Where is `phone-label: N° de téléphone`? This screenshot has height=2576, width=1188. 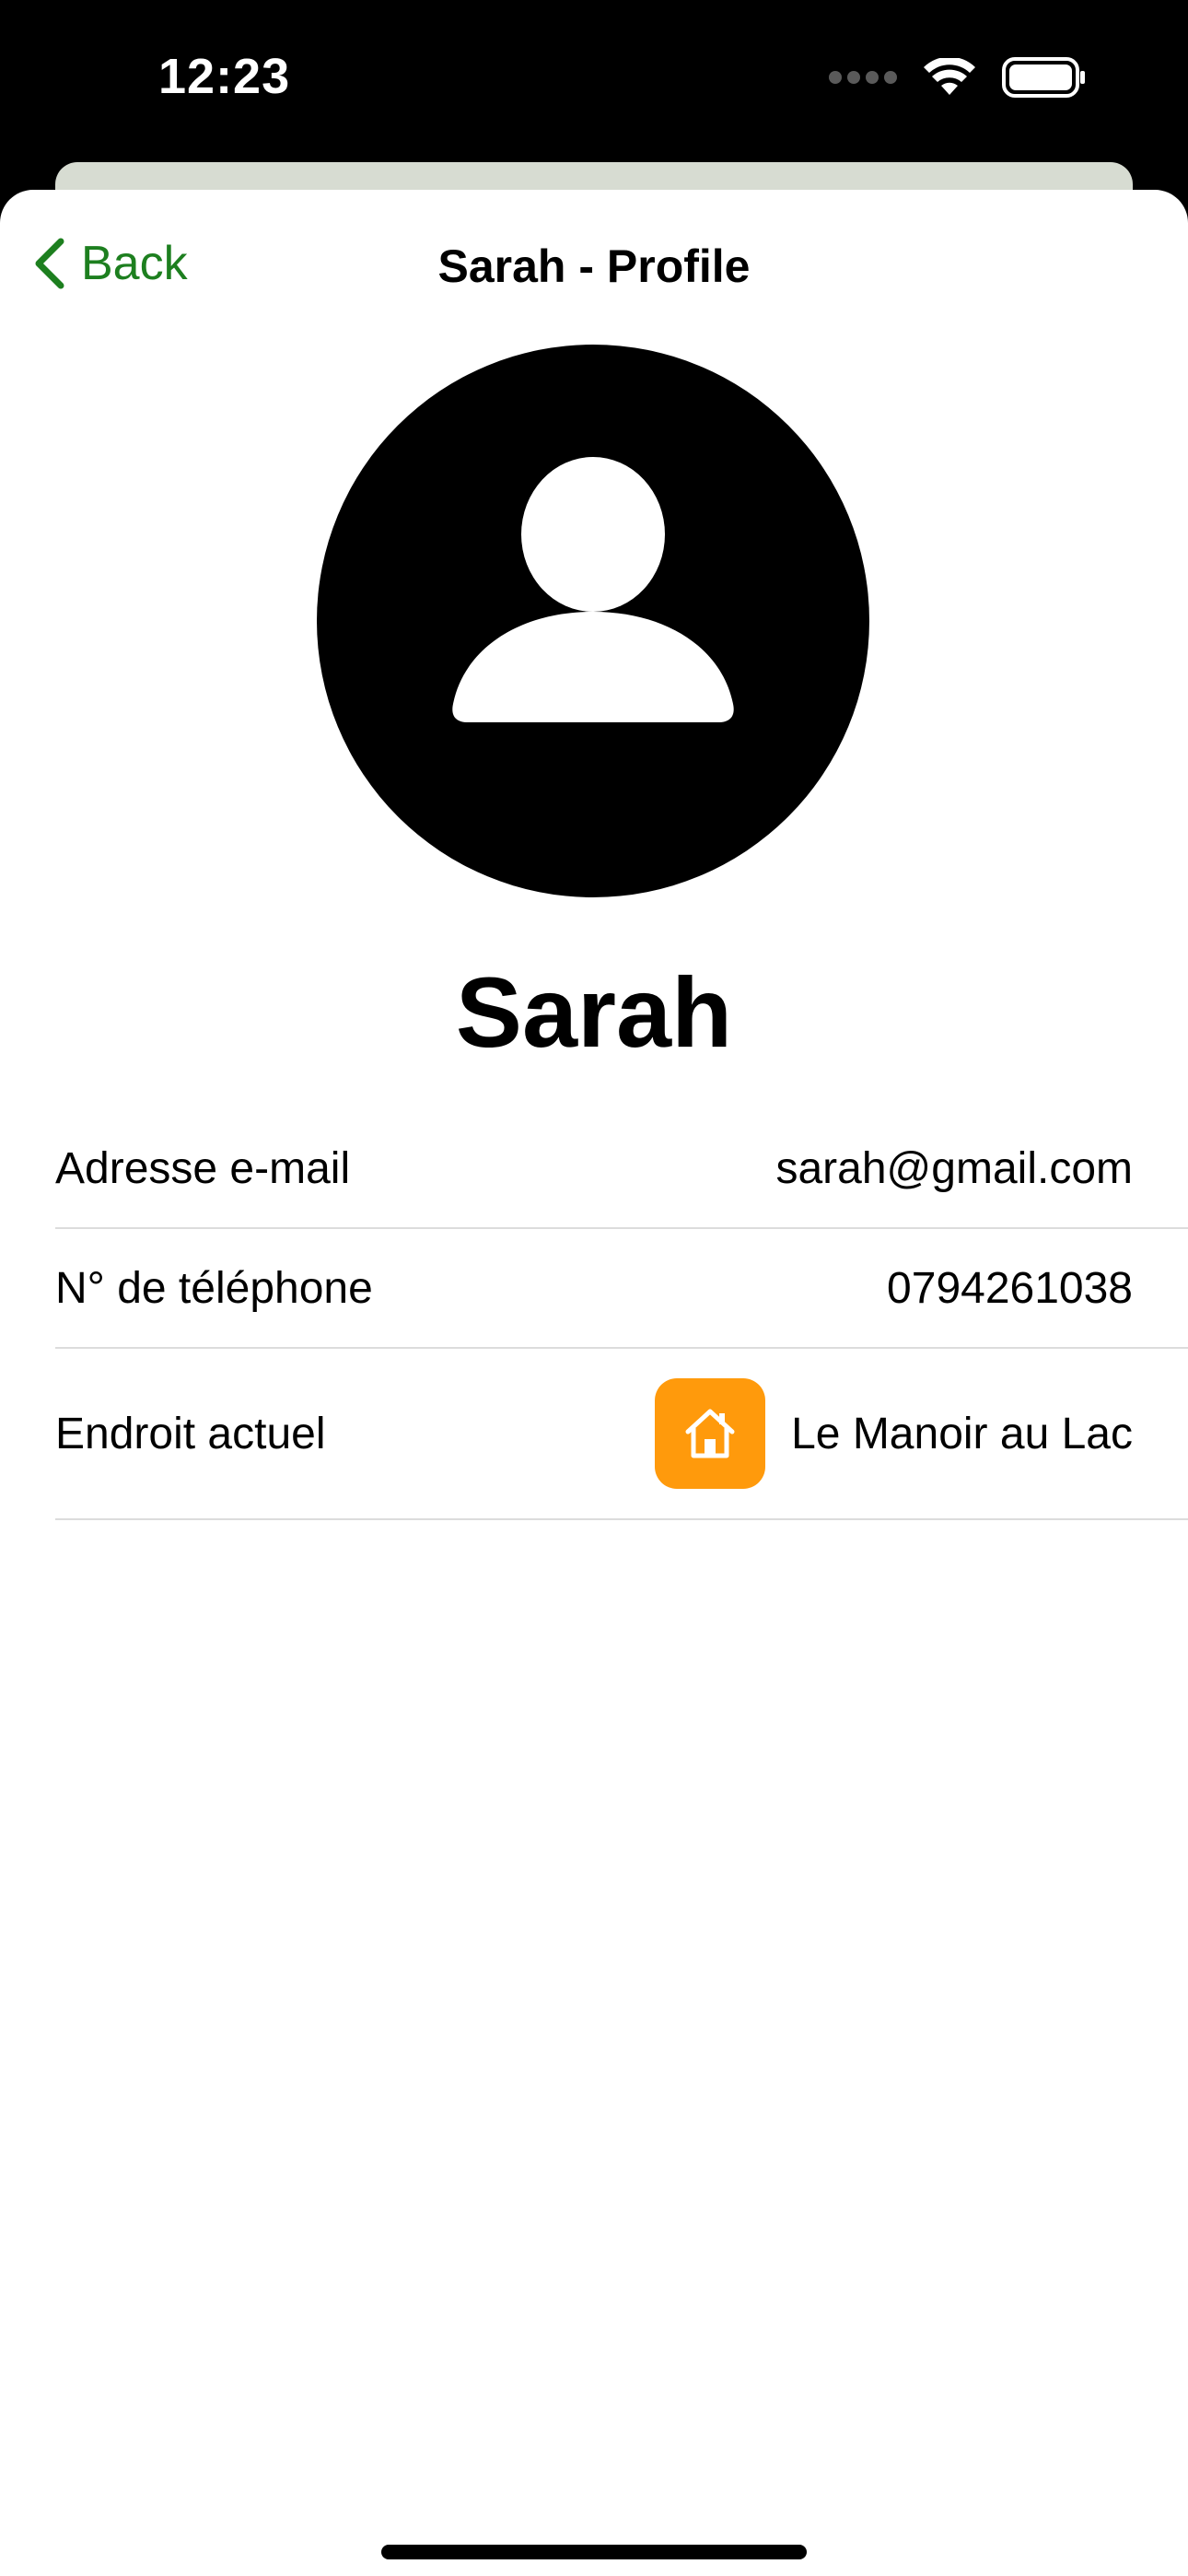 phone-label: N° de téléphone is located at coordinates (214, 1288).